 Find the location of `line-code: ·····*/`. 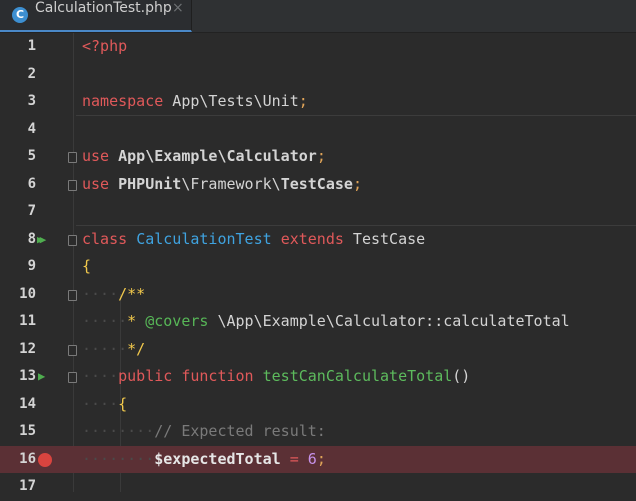

line-code: ·····*/ is located at coordinates (113, 350).